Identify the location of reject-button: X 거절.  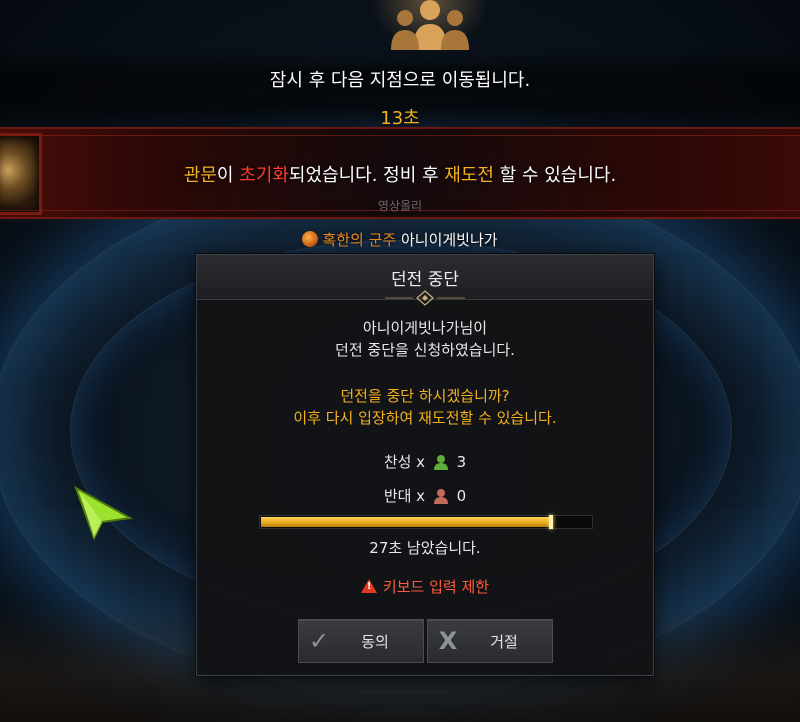
(490, 641).